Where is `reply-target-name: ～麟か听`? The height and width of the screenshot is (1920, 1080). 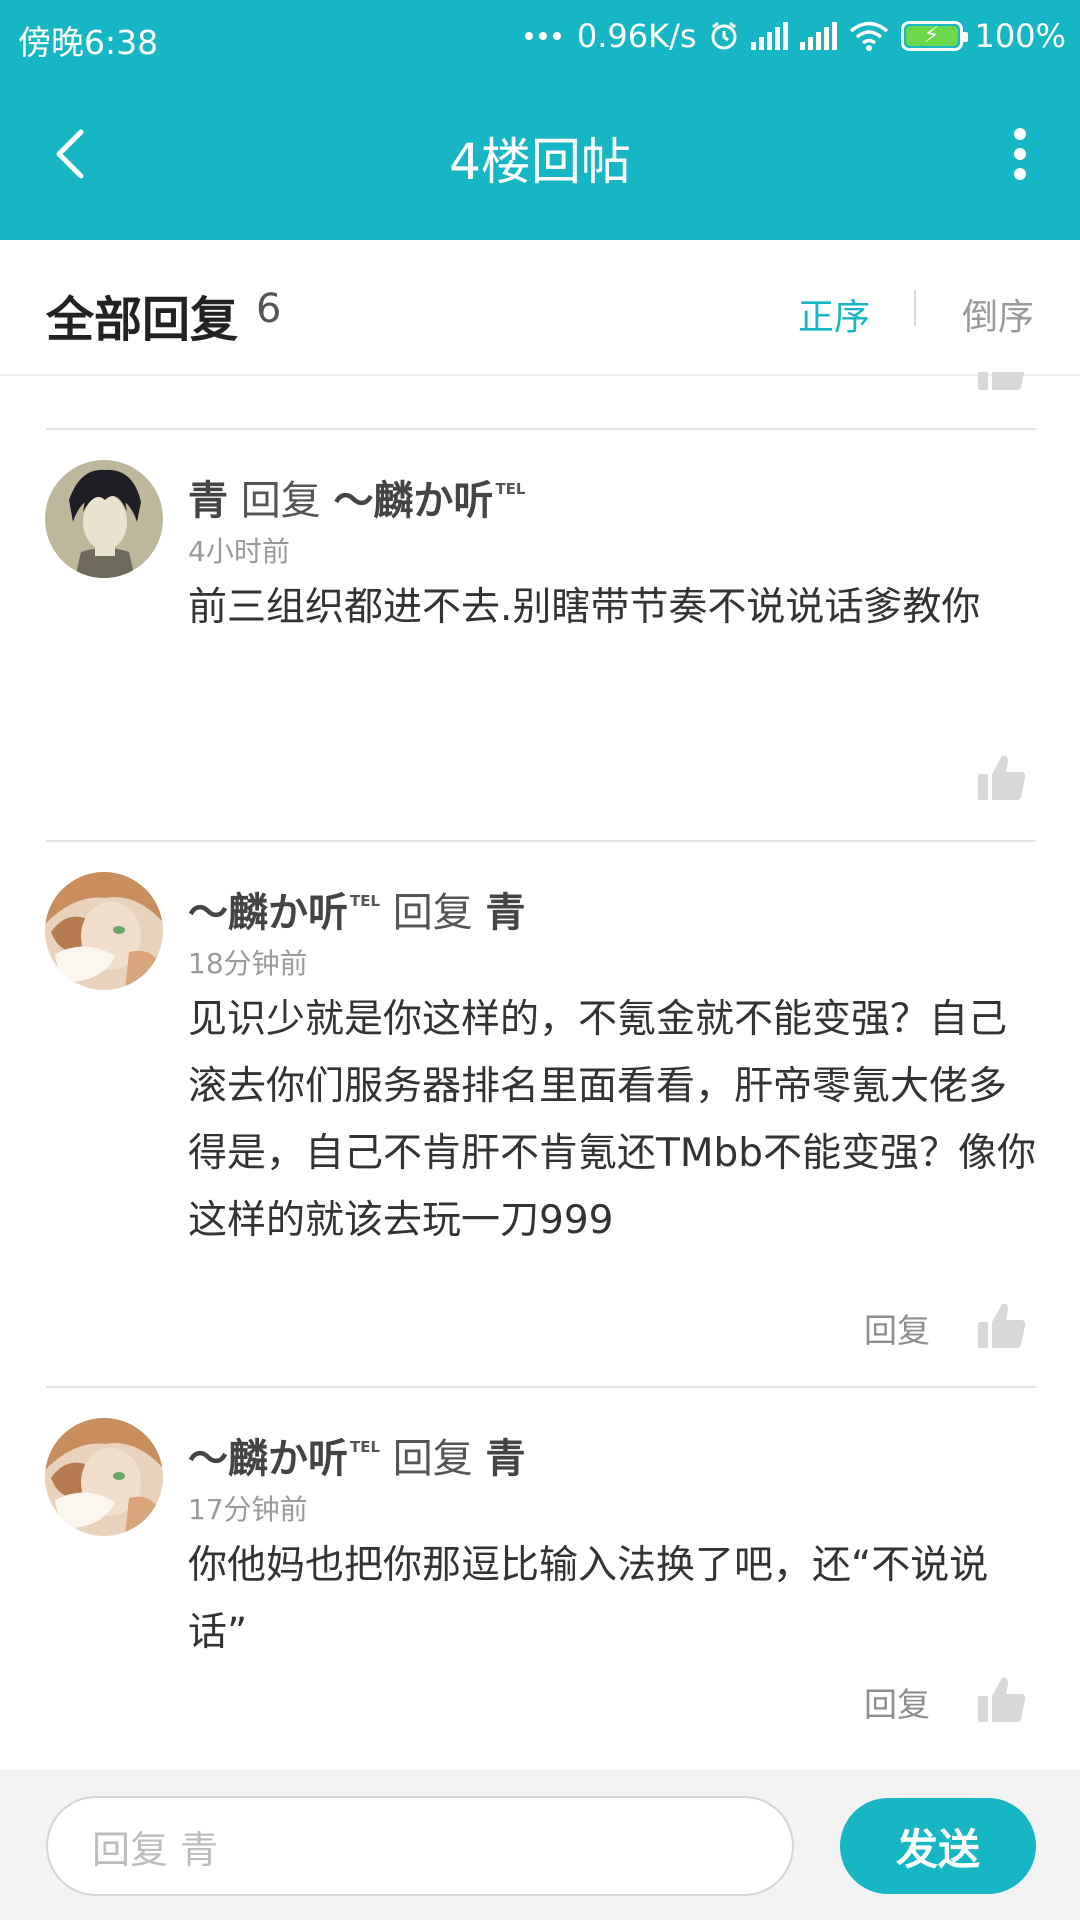 reply-target-name: ～麟か听 is located at coordinates (413, 501).